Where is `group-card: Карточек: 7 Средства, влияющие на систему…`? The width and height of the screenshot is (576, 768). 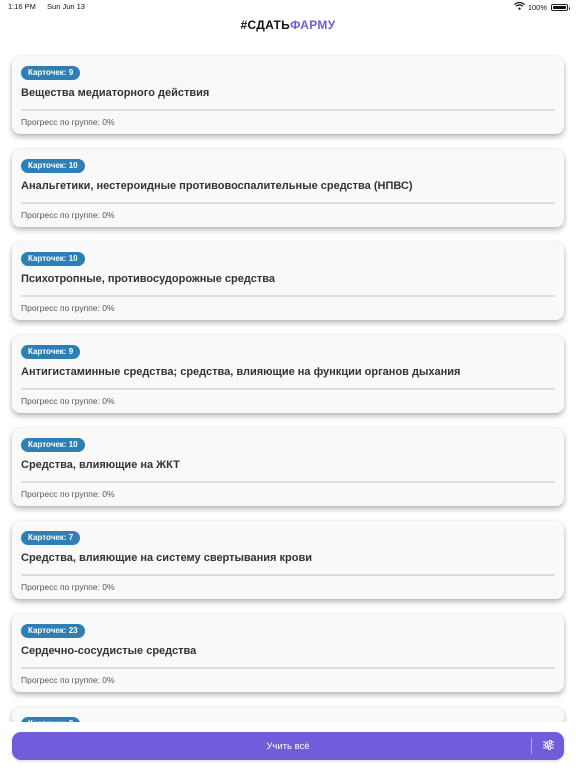
group-card: Карточек: 7 Средства, влияющие на систему… is located at coordinates (288, 560).